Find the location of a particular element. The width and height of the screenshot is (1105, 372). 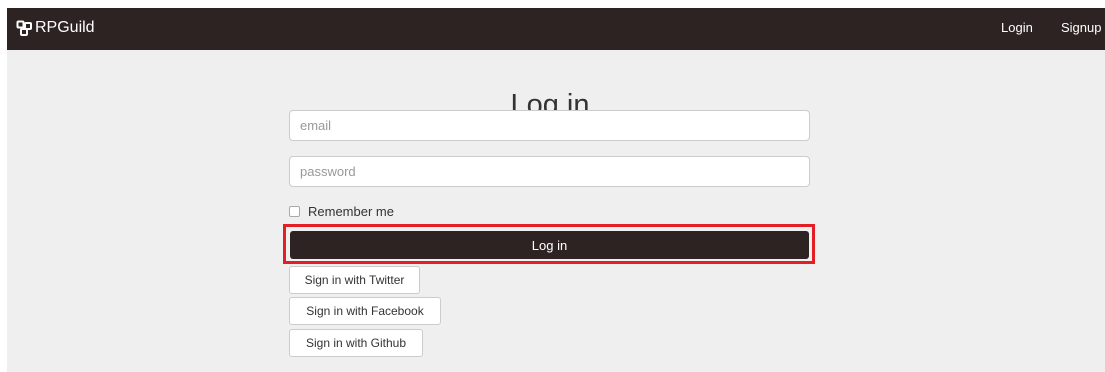

navbar: RPGuild Login Signup is located at coordinates (556, 29).